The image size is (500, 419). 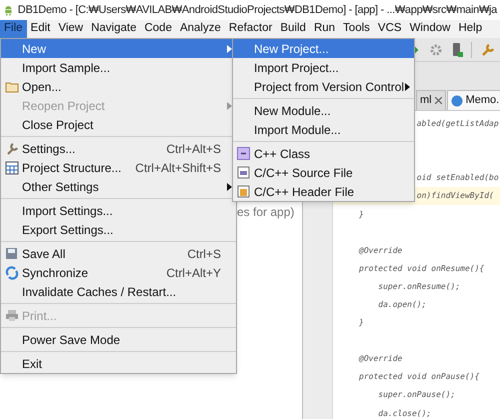 I want to click on menu-bar-item: Run, so click(x=325, y=29).